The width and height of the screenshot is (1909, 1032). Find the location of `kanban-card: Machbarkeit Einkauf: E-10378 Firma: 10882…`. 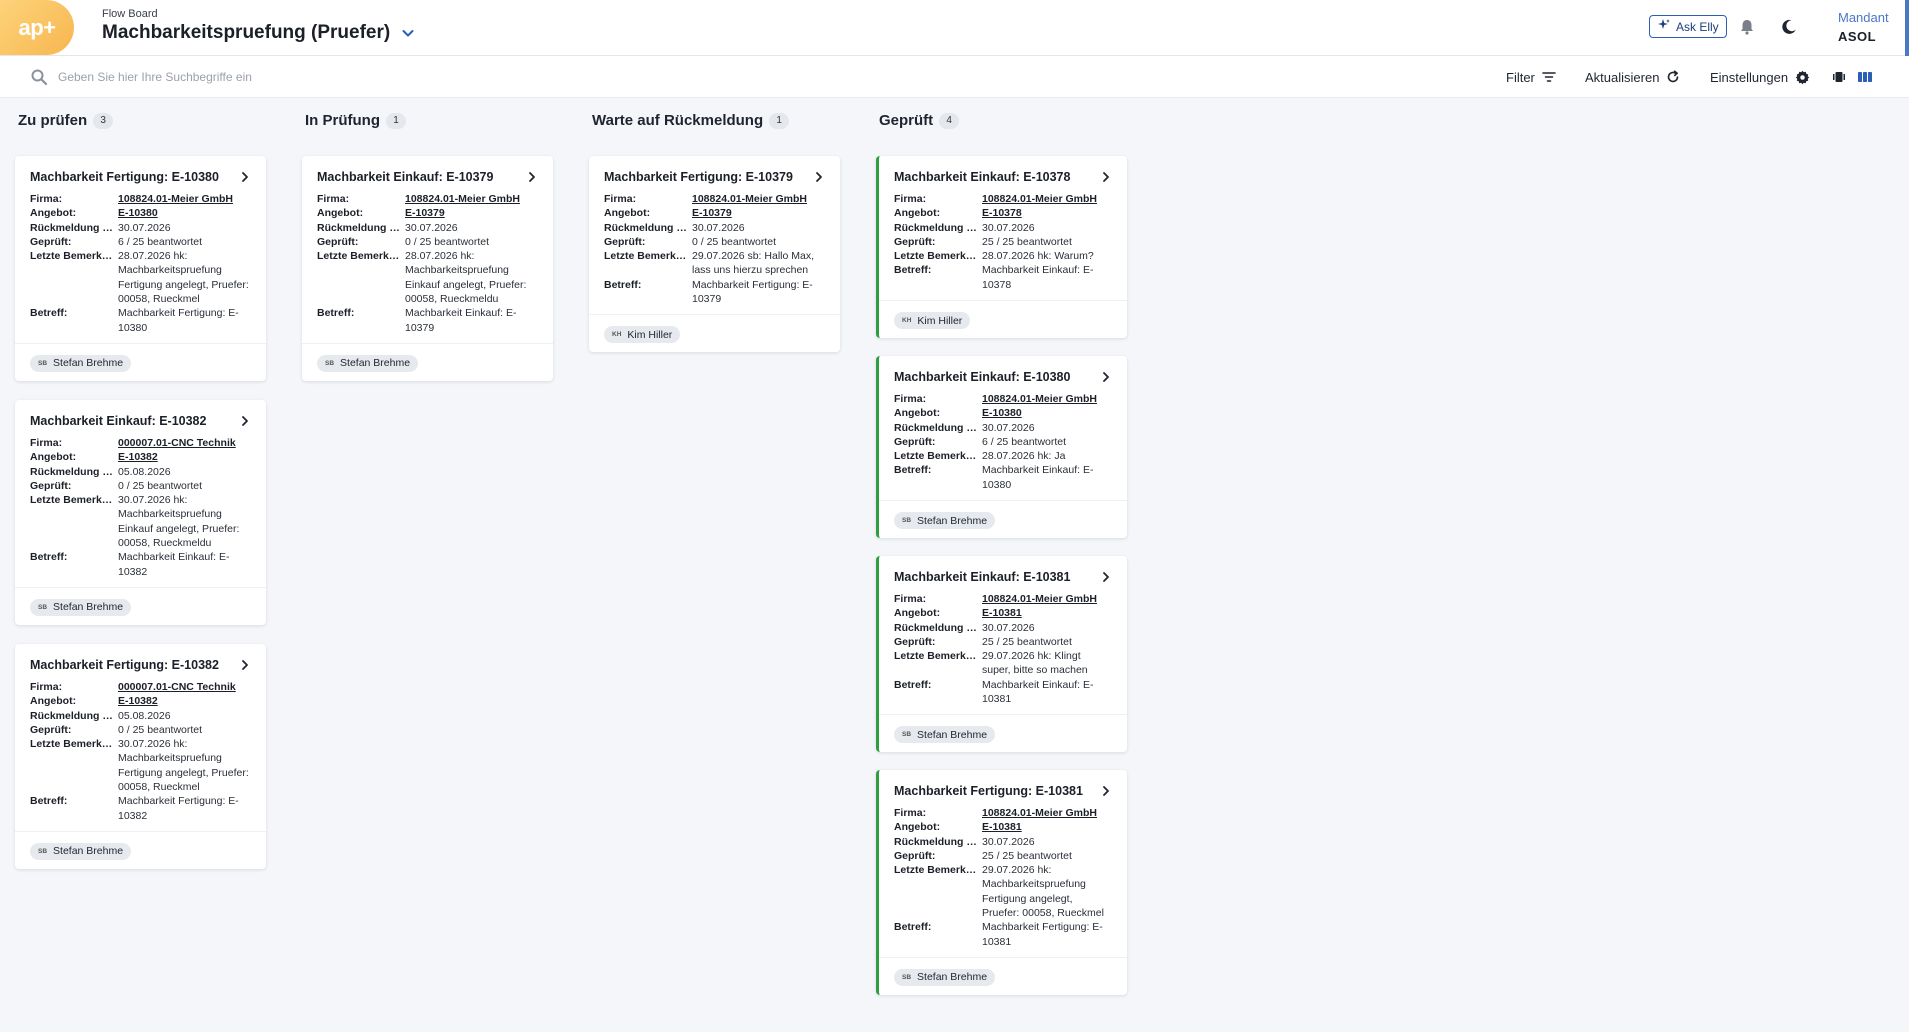

kanban-card: Machbarkeit Einkauf: E-10378 Firma: 10882… is located at coordinates (1001, 247).